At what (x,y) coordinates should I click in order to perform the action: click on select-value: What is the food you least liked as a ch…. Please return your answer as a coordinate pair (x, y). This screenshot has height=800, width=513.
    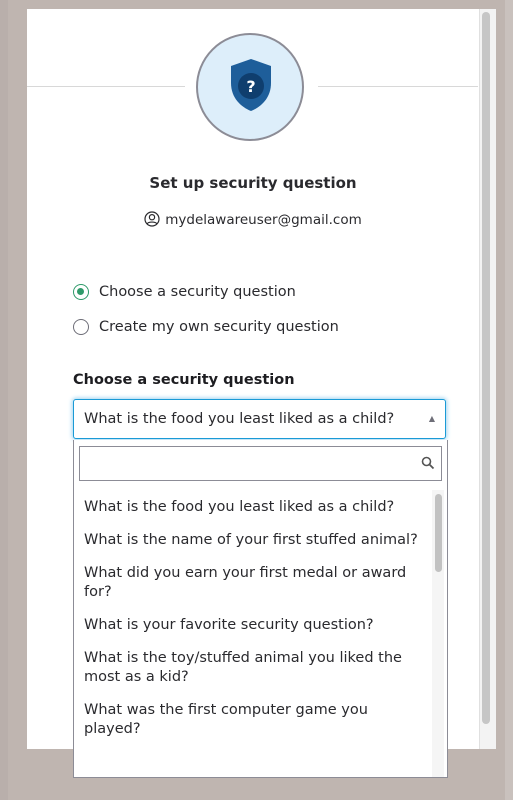
    Looking at the image, I should click on (239, 419).